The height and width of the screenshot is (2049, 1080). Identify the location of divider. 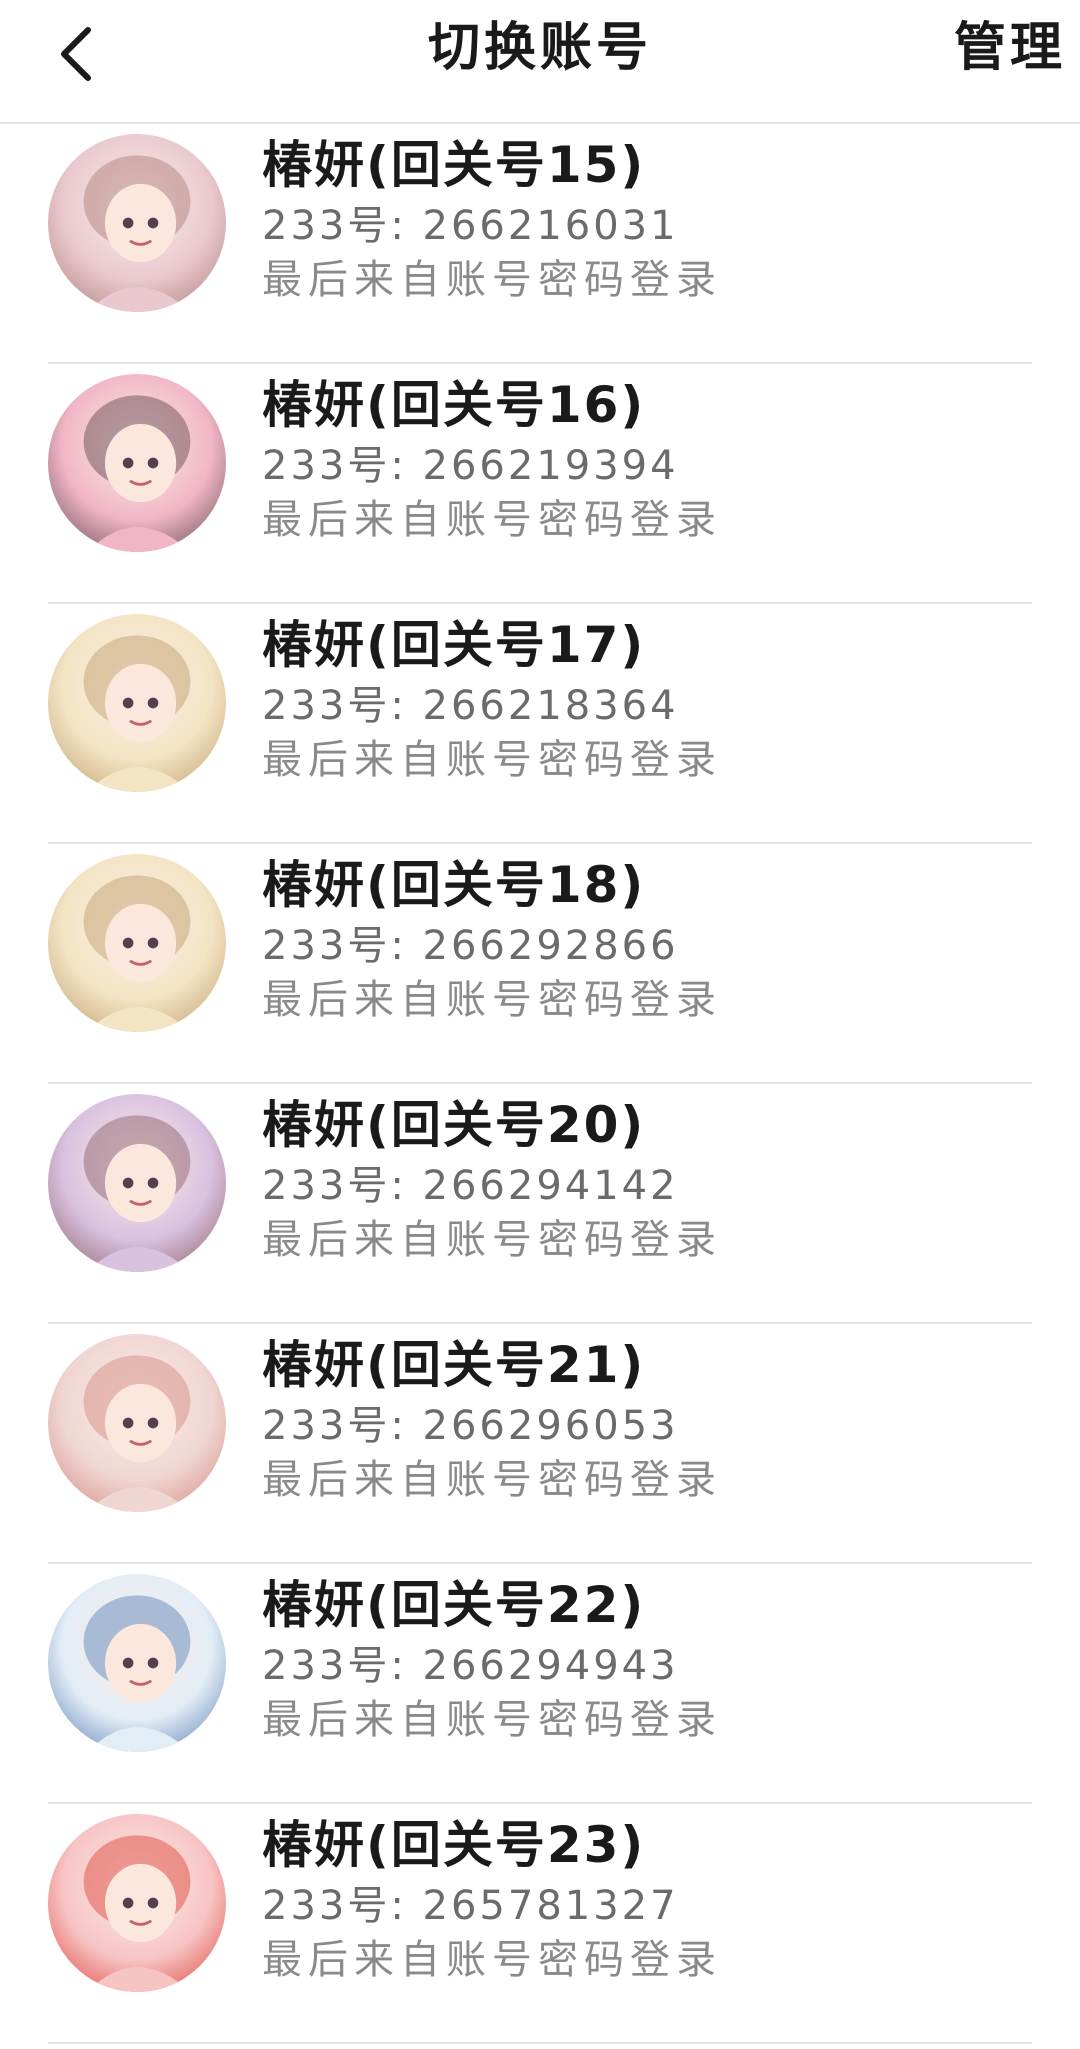
(540, 2043).